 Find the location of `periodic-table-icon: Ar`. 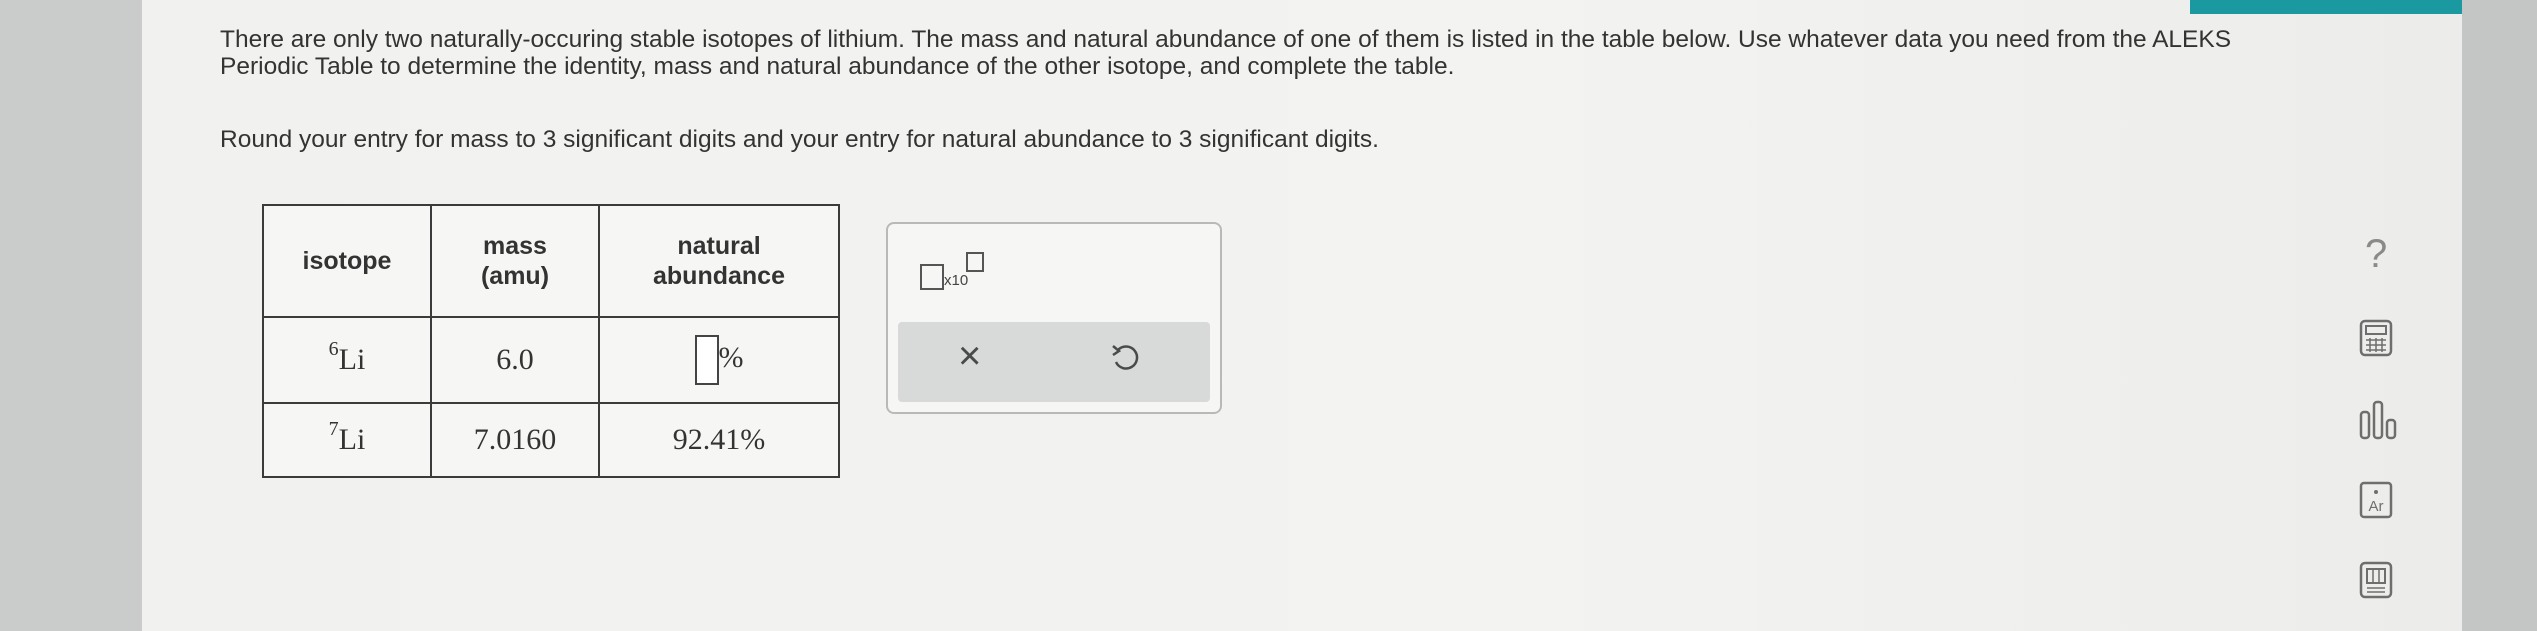

periodic-table-icon: Ar is located at coordinates (2376, 502).